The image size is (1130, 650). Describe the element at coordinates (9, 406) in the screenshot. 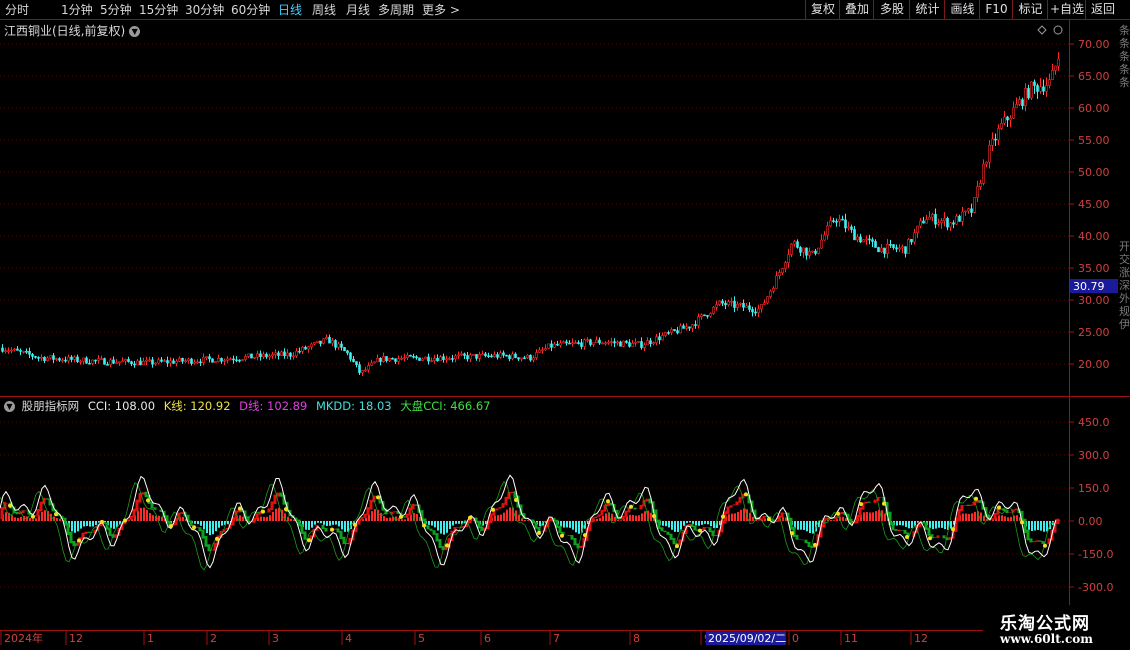

I see `chevron-down-icon: ▼` at that location.